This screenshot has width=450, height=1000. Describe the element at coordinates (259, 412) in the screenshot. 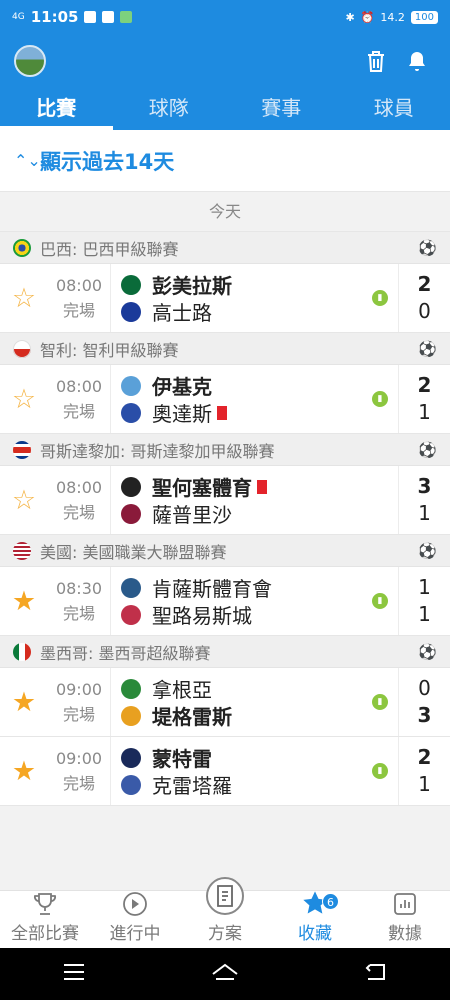

I see `away-team: 奧達斯` at that location.